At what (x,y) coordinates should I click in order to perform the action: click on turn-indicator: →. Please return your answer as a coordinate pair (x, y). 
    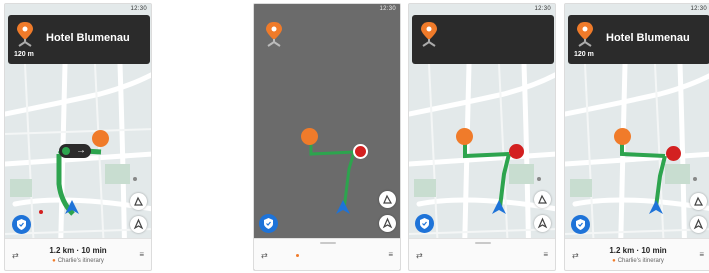
    Looking at the image, I should click on (75, 151).